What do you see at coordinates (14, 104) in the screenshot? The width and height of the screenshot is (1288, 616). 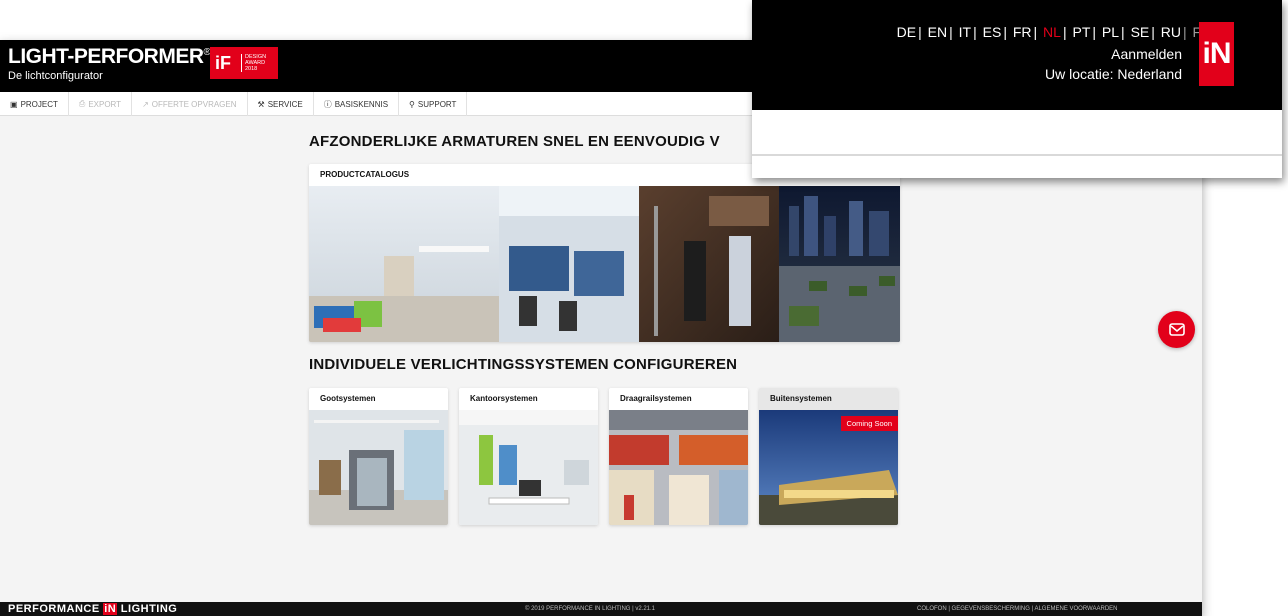 I see `save-icon: ▣` at bounding box center [14, 104].